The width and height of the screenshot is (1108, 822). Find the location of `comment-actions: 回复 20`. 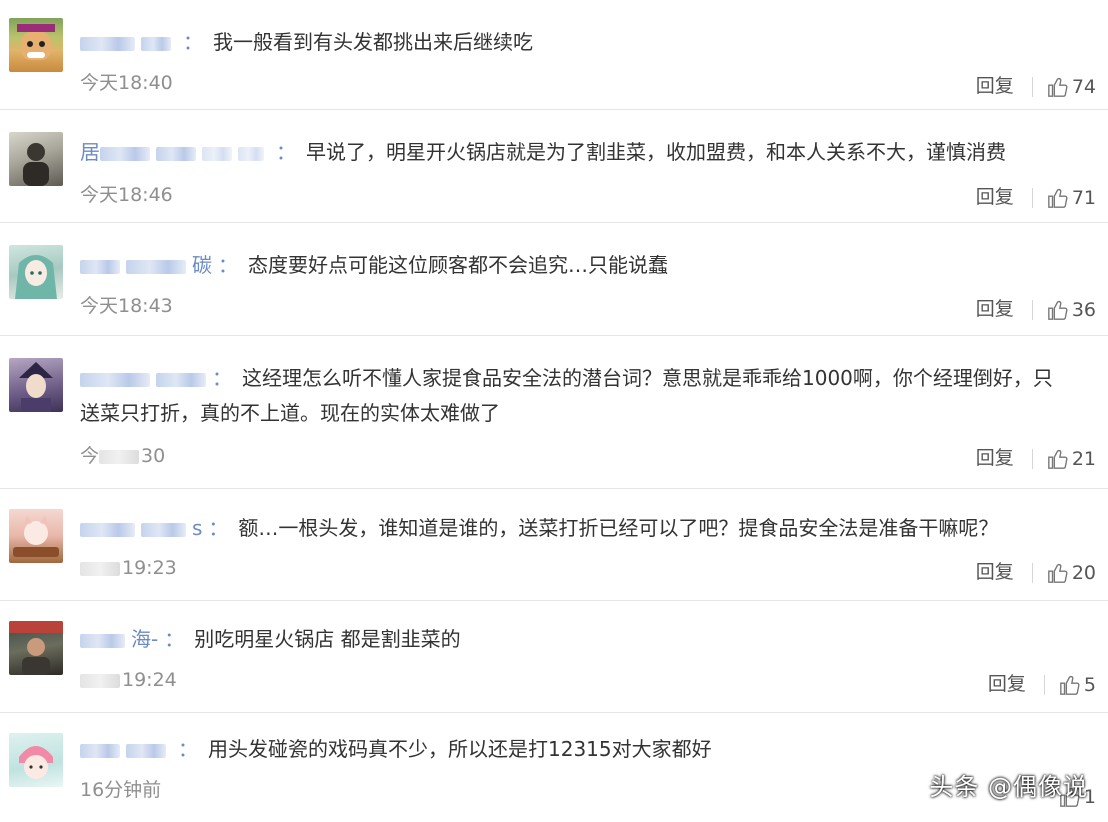

comment-actions: 回复 20 is located at coordinates (1036, 572).